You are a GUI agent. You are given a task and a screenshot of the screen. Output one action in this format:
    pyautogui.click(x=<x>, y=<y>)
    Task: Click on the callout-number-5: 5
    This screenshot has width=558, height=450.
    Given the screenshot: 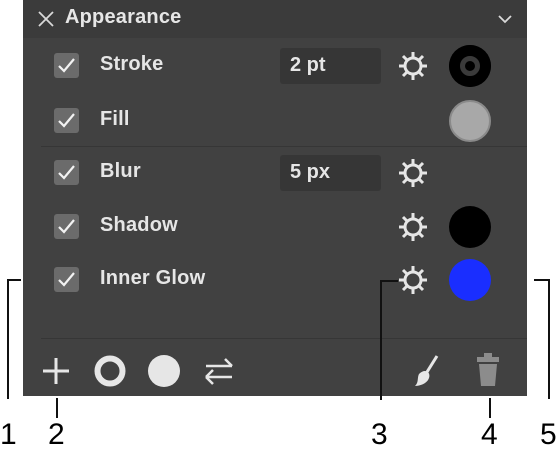 What is the action you would take?
    pyautogui.click(x=548, y=434)
    